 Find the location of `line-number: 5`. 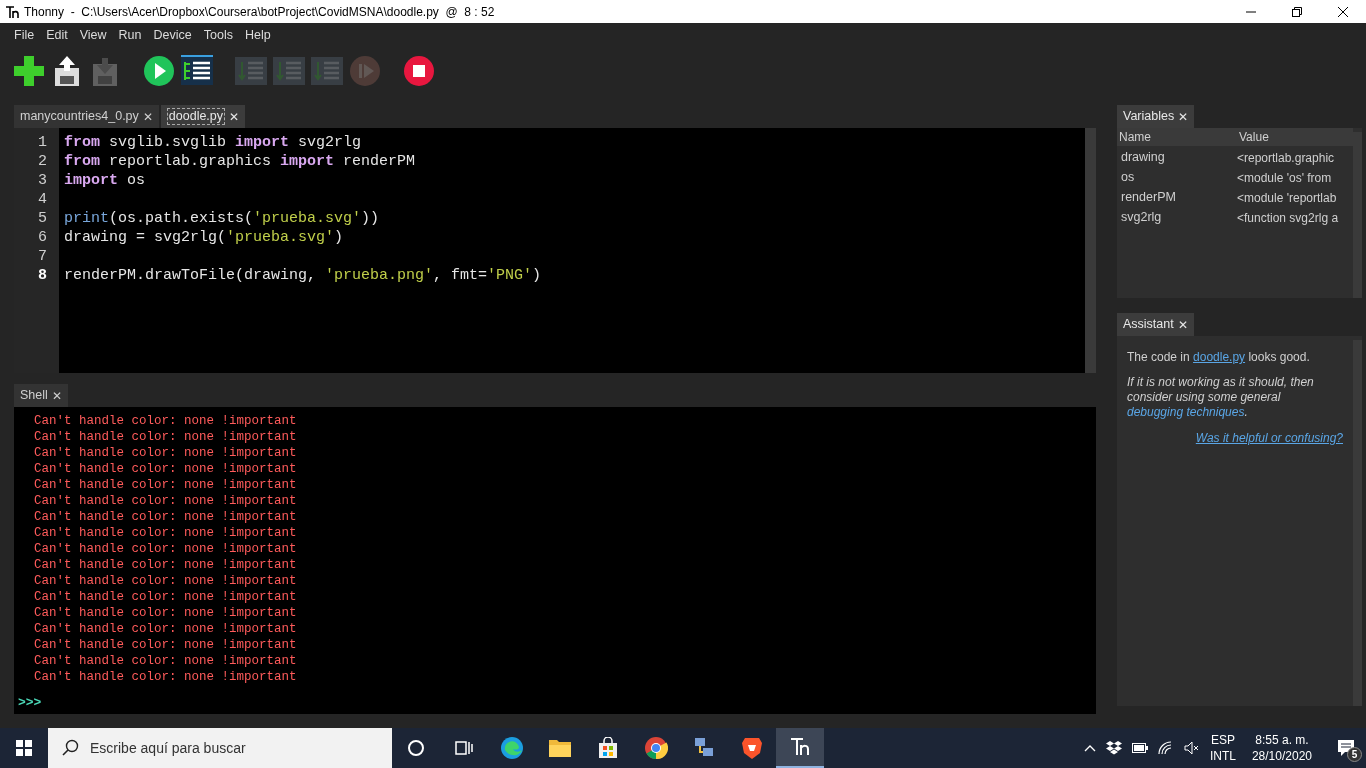

line-number: 5 is located at coordinates (42, 218).